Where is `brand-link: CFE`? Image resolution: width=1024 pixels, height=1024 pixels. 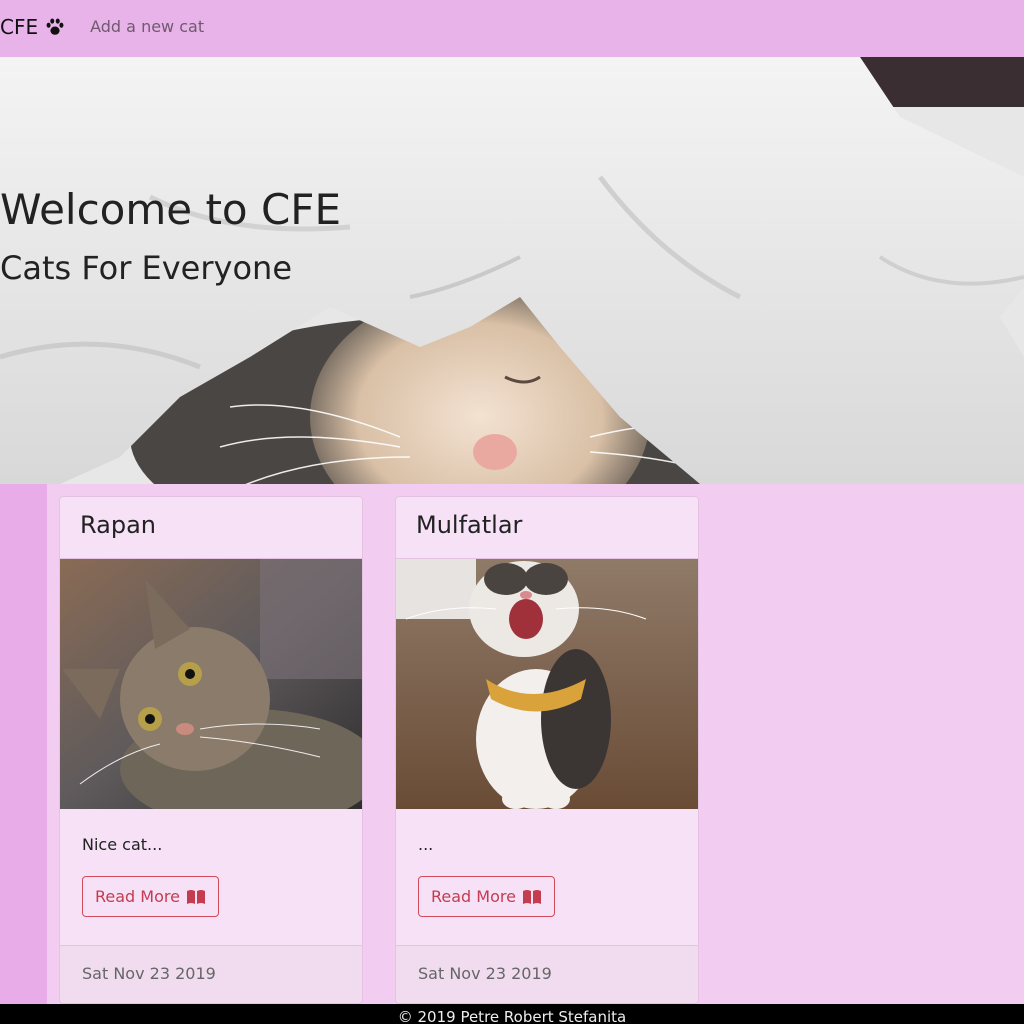
brand-link: CFE is located at coordinates (33, 27).